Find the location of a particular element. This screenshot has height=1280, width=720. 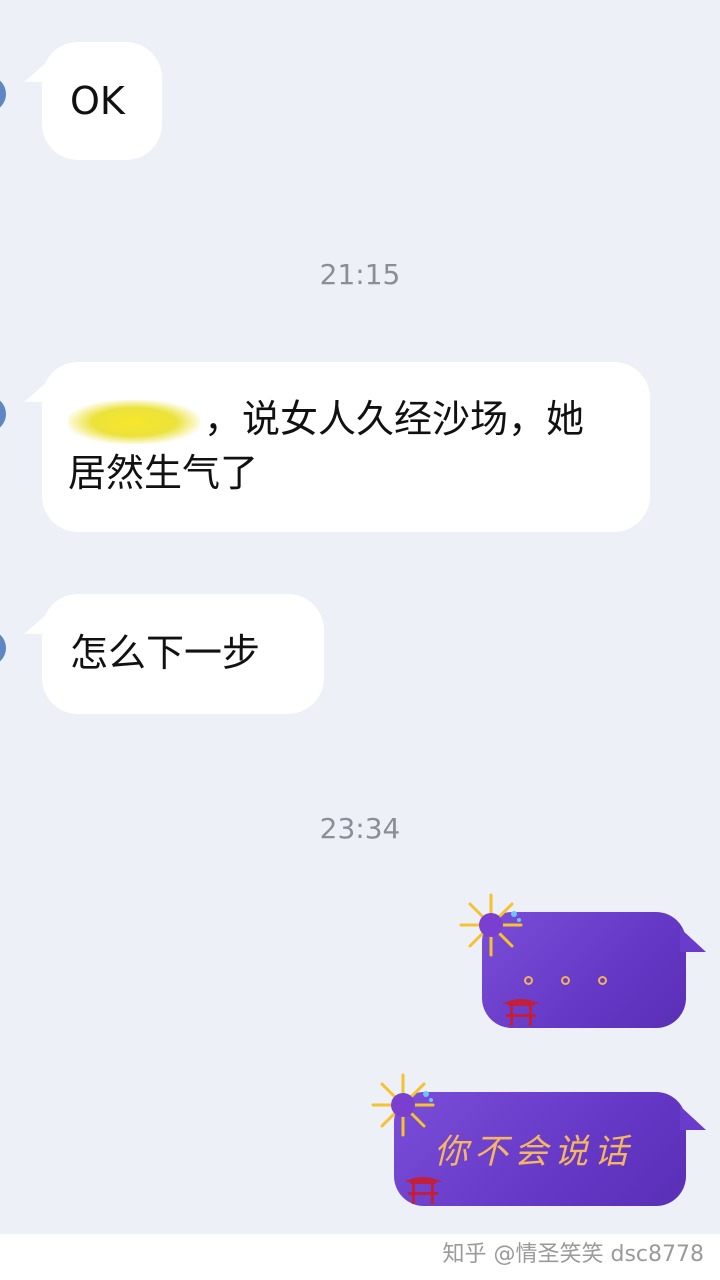

timestamp: 21:15 is located at coordinates (360, 274).